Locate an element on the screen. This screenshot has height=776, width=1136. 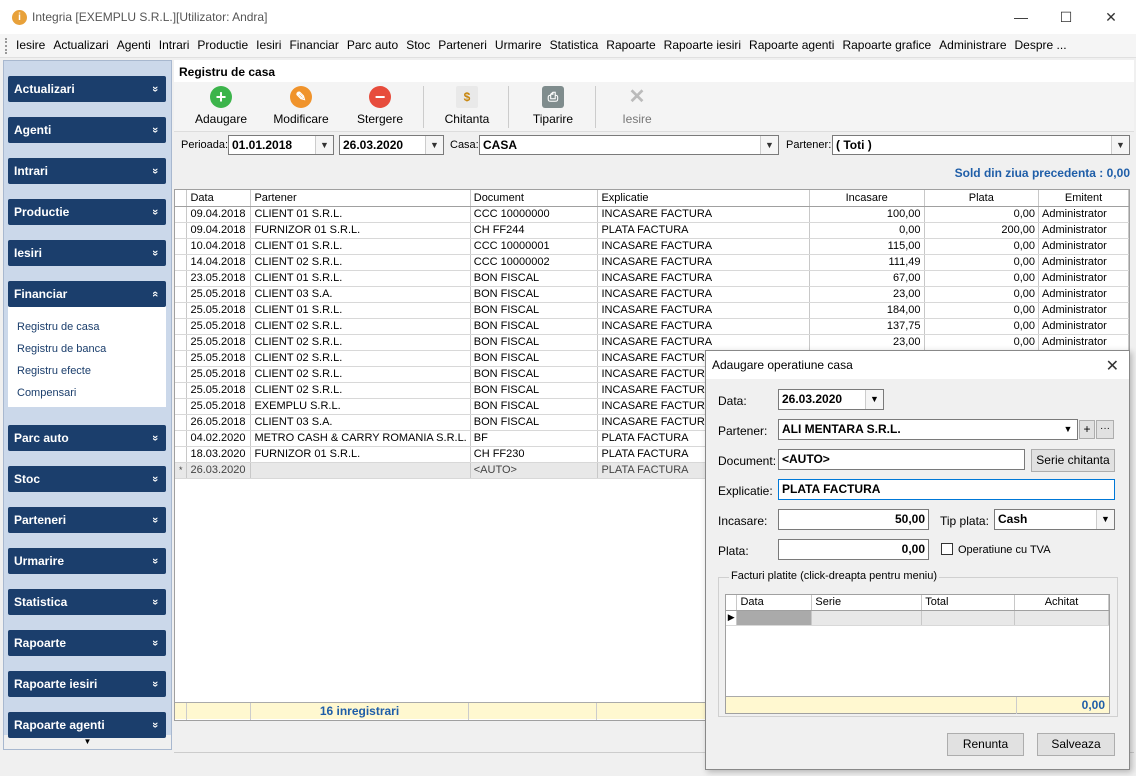
sidebar-section-parteneri: Parteneri » is located at coordinates (87, 520).